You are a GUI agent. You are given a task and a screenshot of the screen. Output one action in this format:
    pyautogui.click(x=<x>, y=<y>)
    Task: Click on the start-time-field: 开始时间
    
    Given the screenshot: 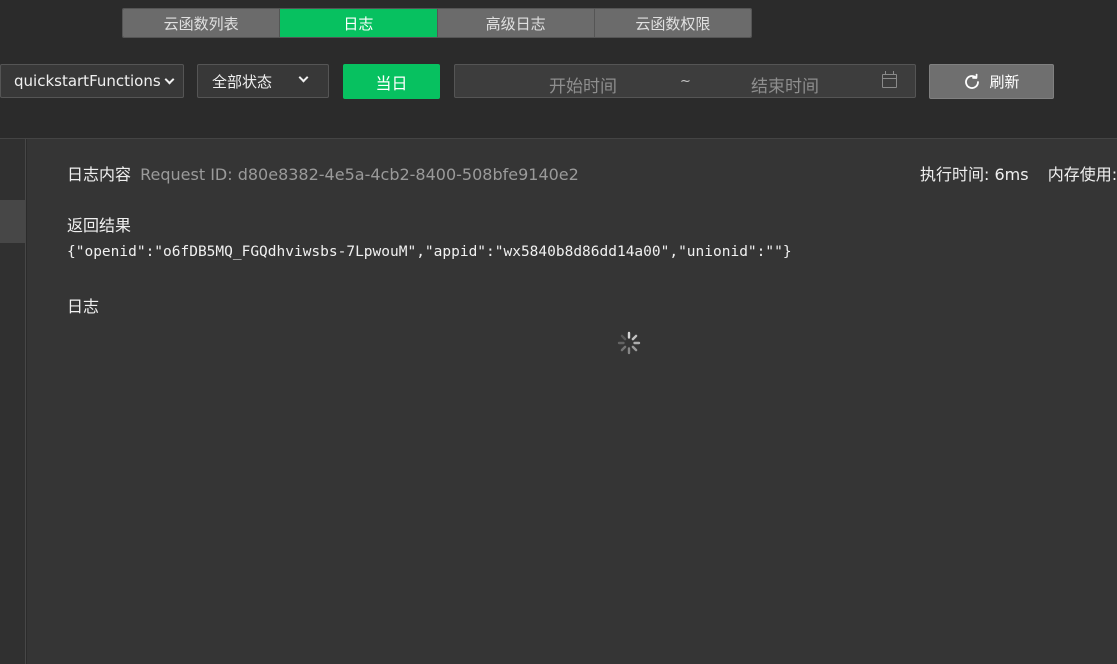 What is the action you would take?
    pyautogui.click(x=583, y=84)
    